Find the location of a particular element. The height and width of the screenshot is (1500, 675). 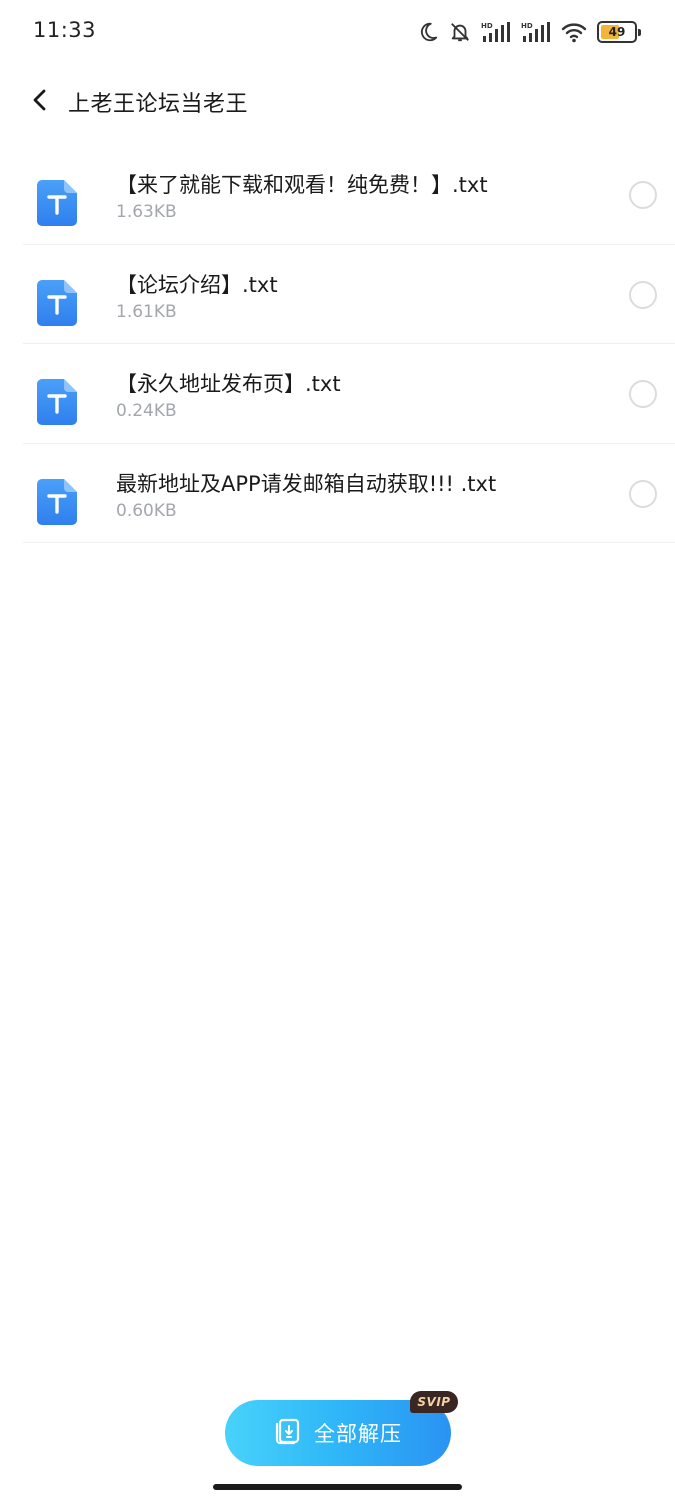

svip-badge-text: SVIP is located at coordinates (434, 1402).